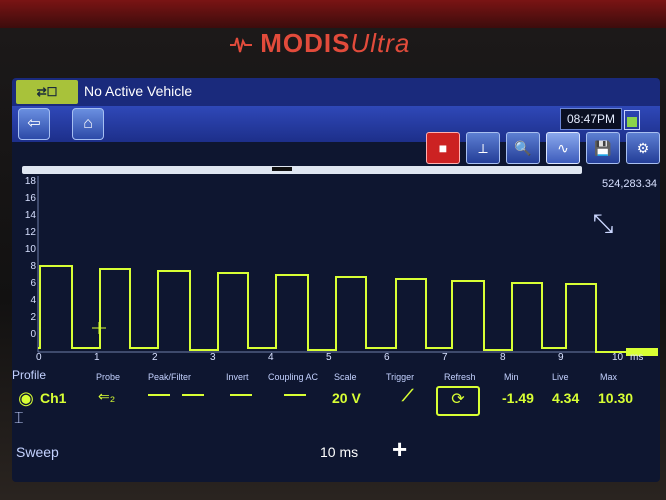  What do you see at coordinates (295, 395) in the screenshot?
I see `coupling-value` at bounding box center [295, 395].